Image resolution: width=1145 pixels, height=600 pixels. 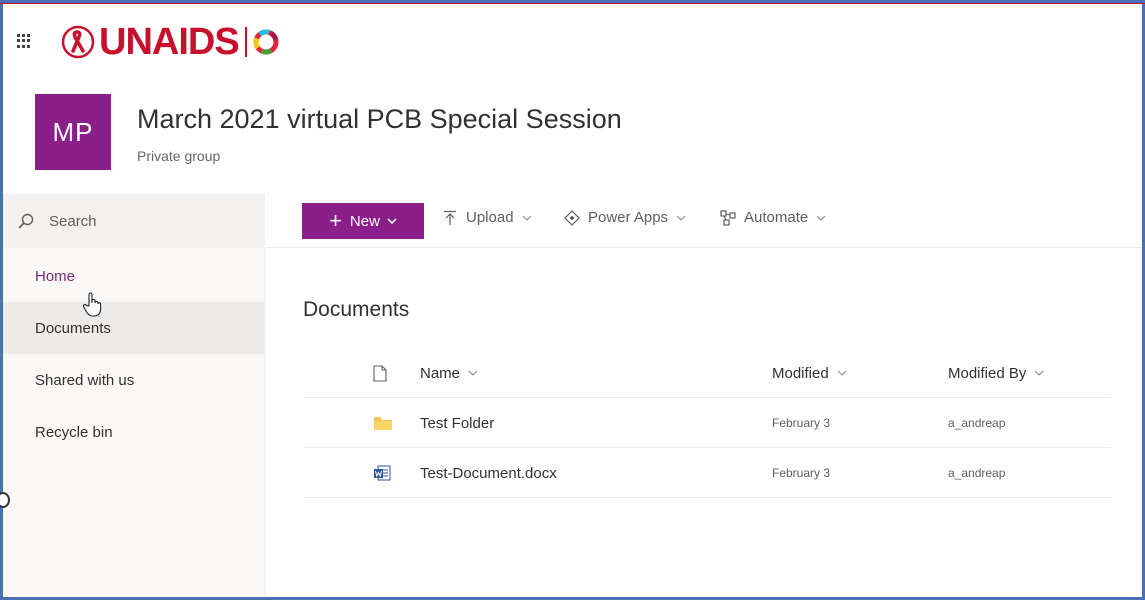 I want to click on hand-pointer-icon, so click(x=92, y=304).